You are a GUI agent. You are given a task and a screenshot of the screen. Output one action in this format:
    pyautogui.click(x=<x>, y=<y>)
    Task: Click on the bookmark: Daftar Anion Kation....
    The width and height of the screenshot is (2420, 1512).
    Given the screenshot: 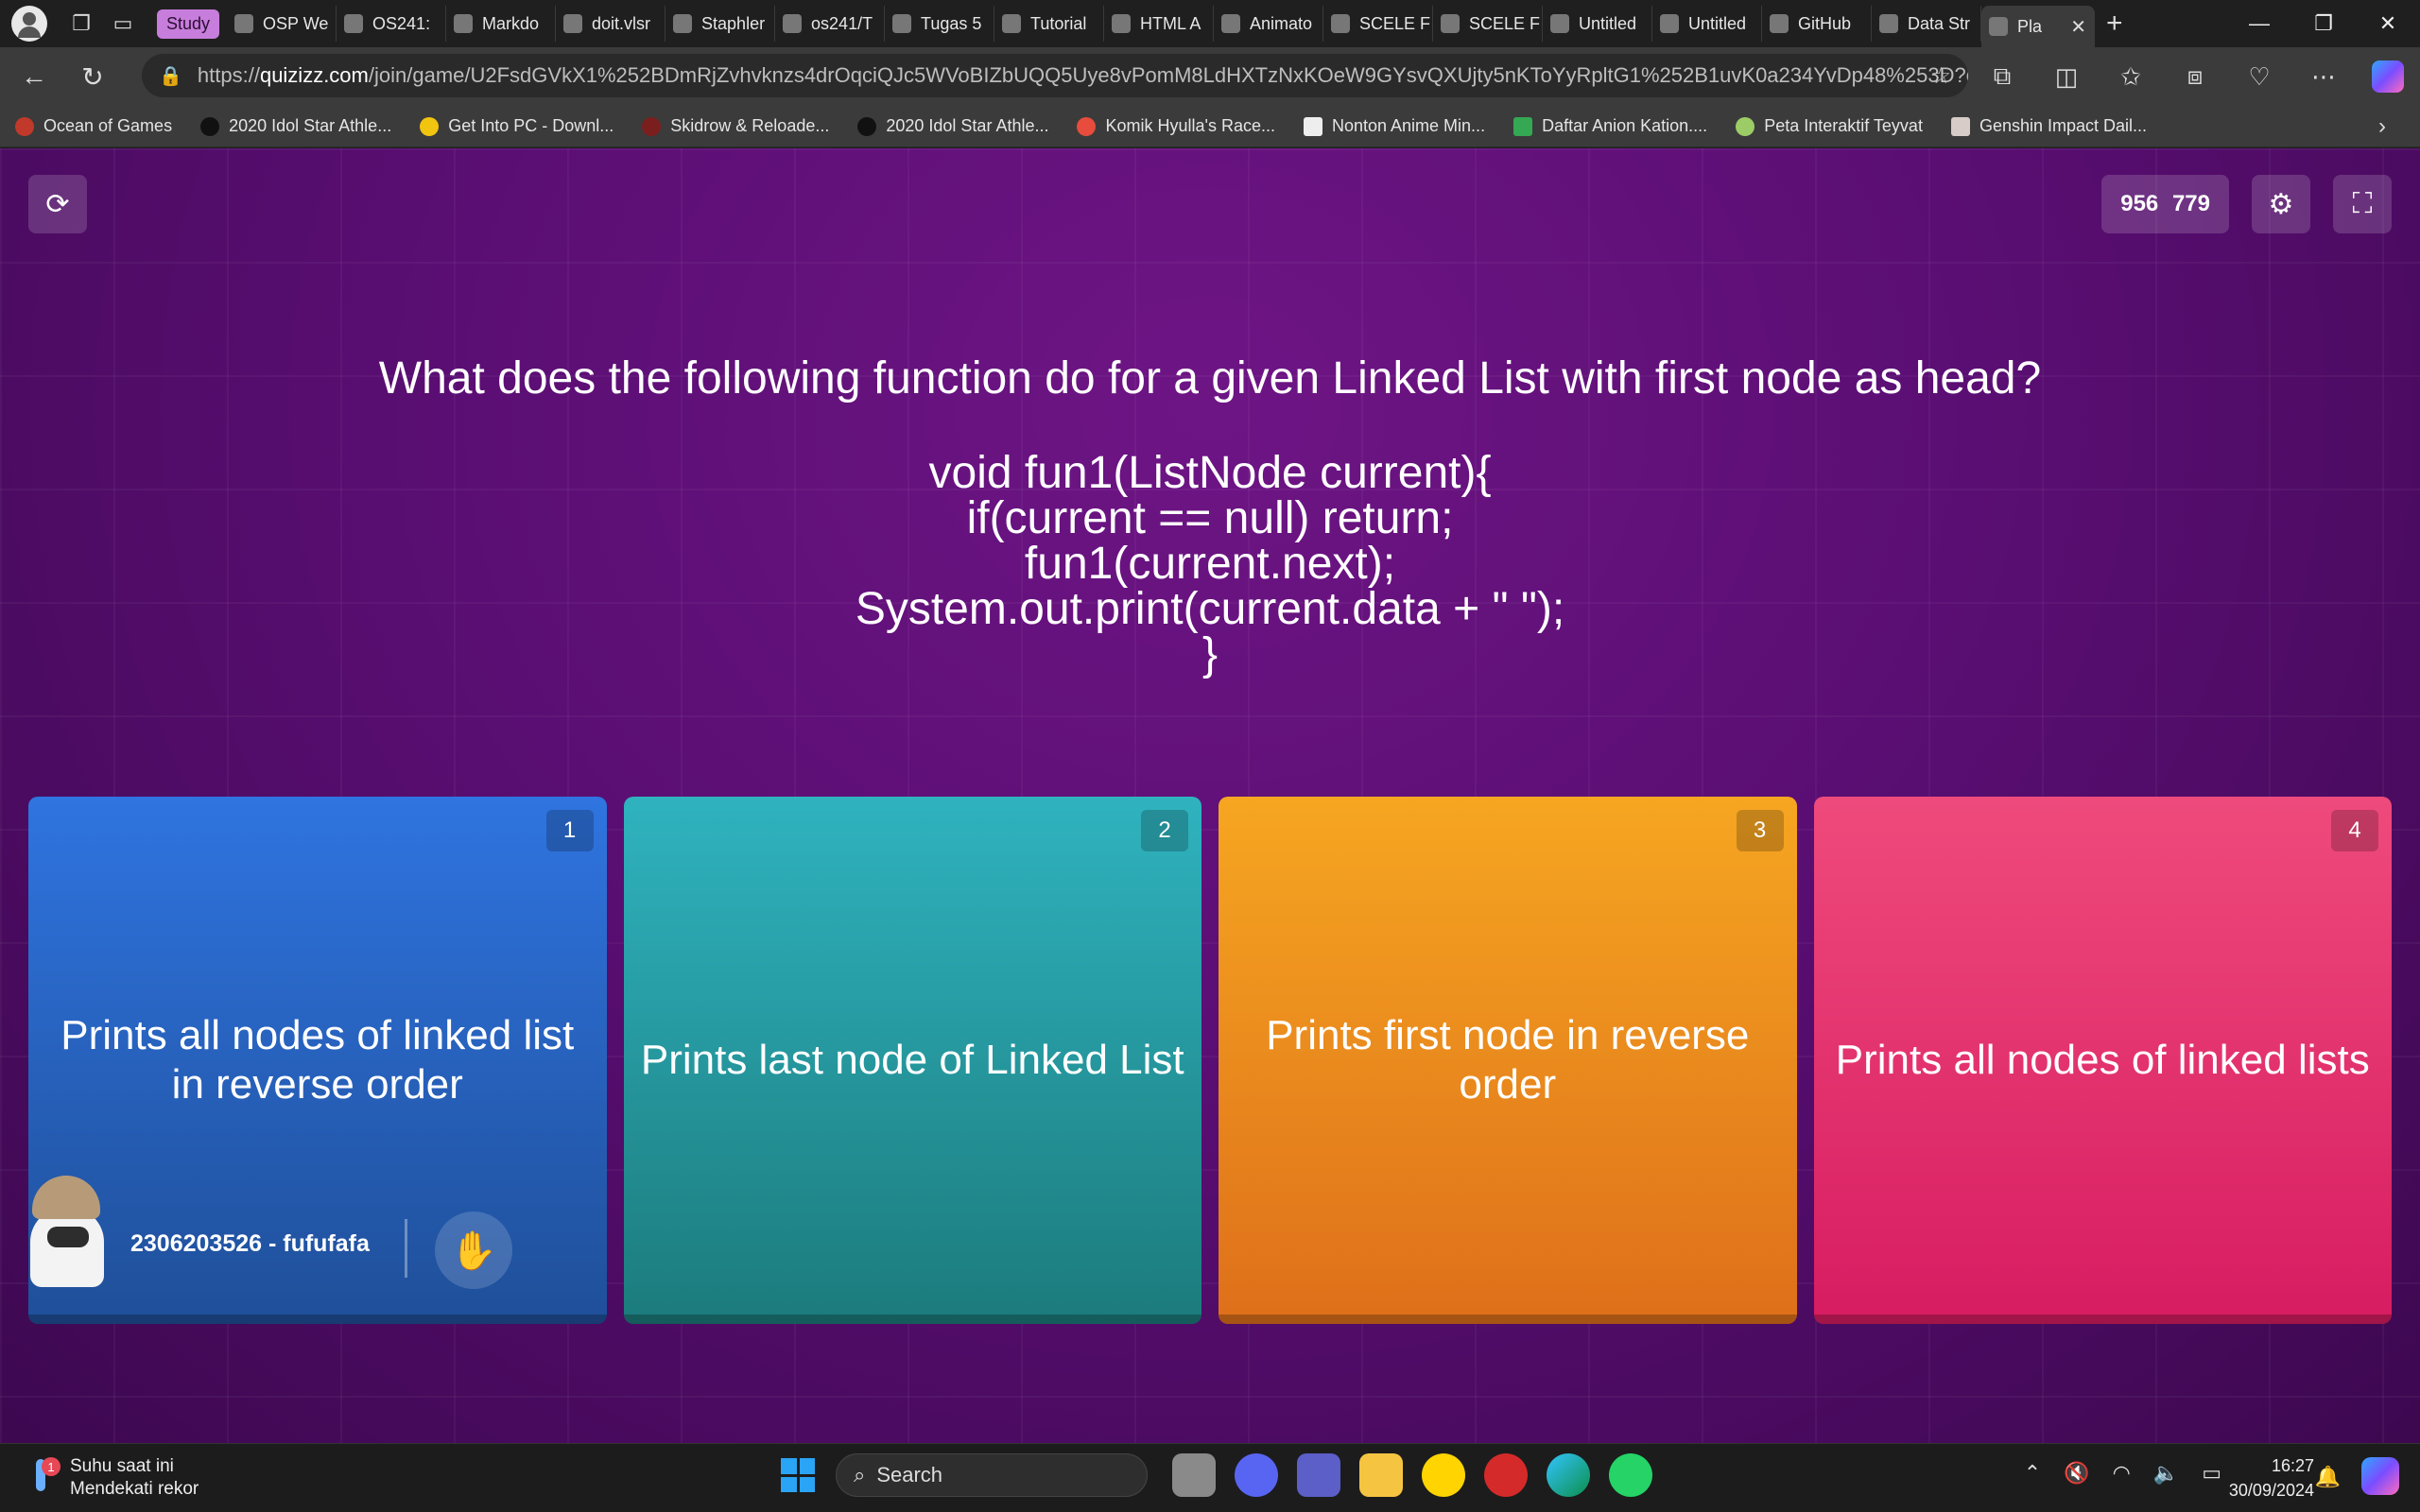 What is the action you would take?
    pyautogui.click(x=1610, y=126)
    